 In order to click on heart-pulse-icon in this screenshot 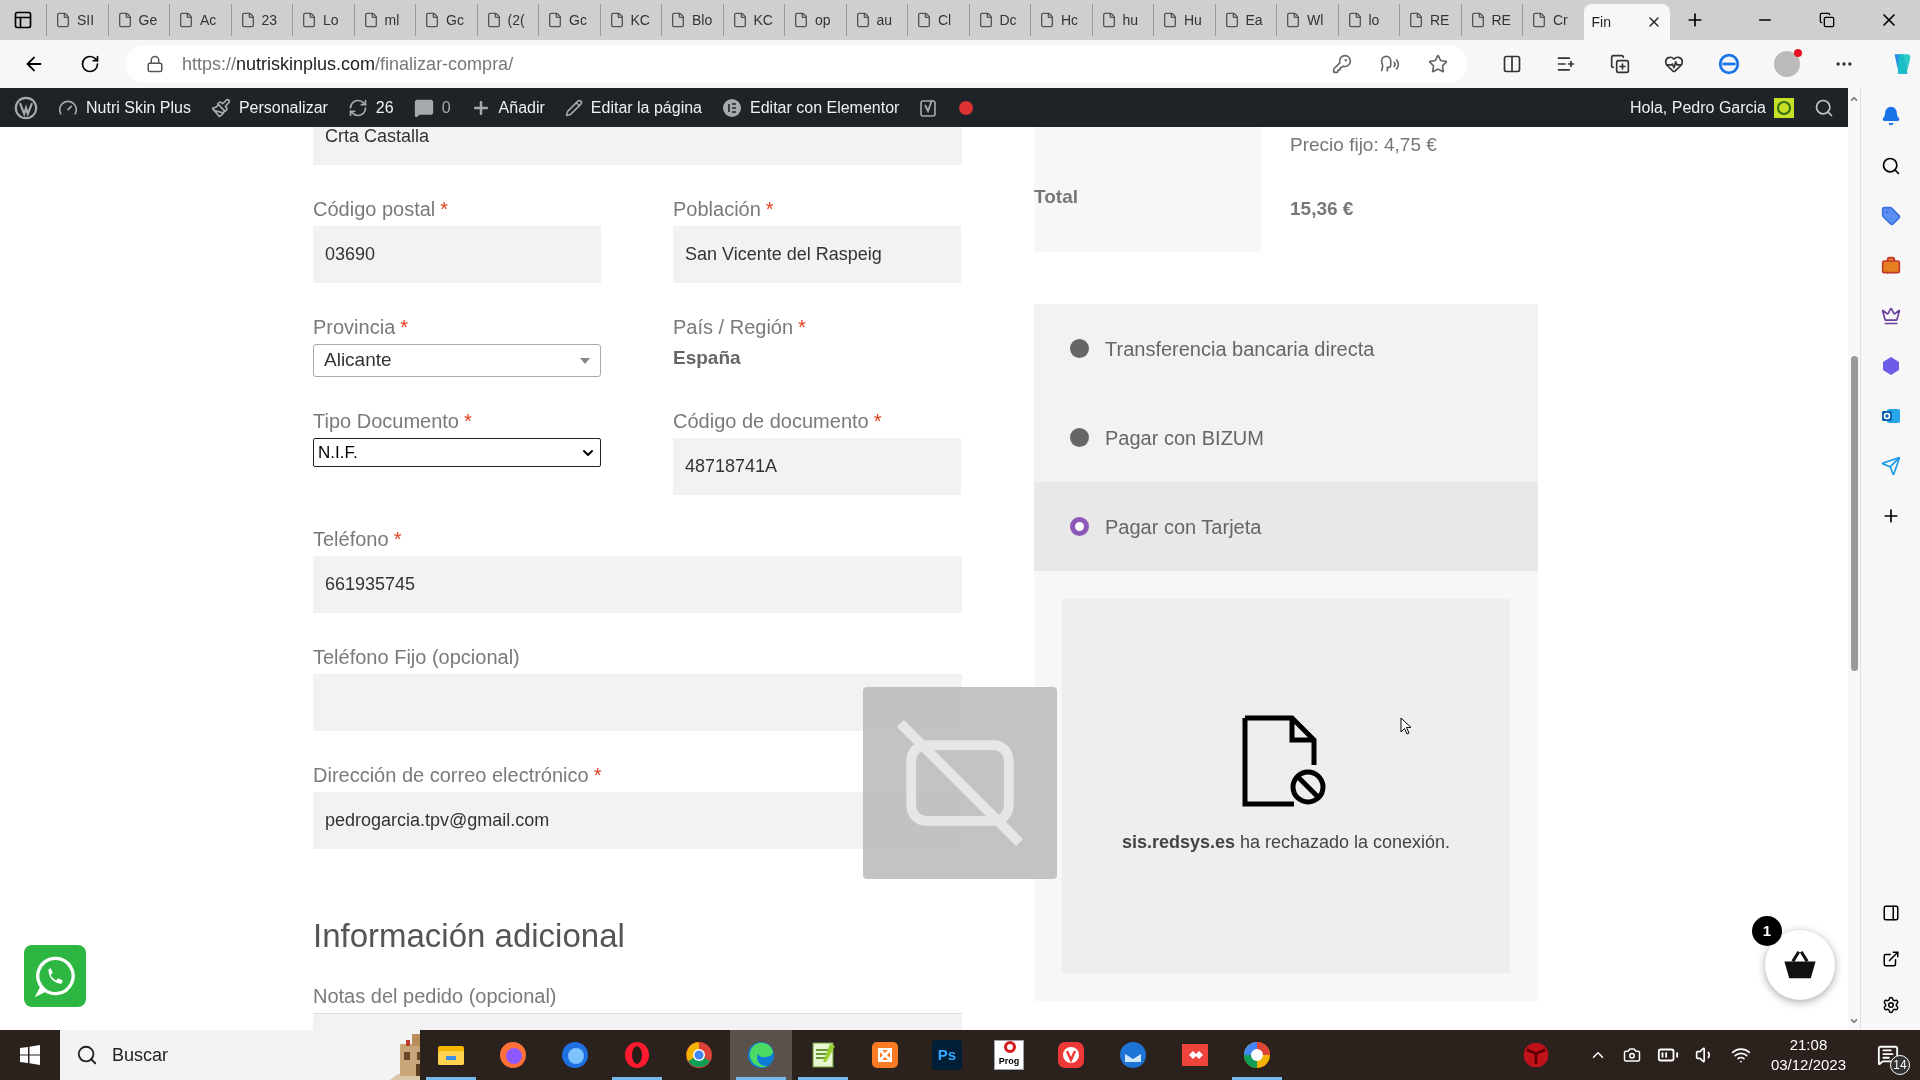, I will do `click(1674, 64)`.